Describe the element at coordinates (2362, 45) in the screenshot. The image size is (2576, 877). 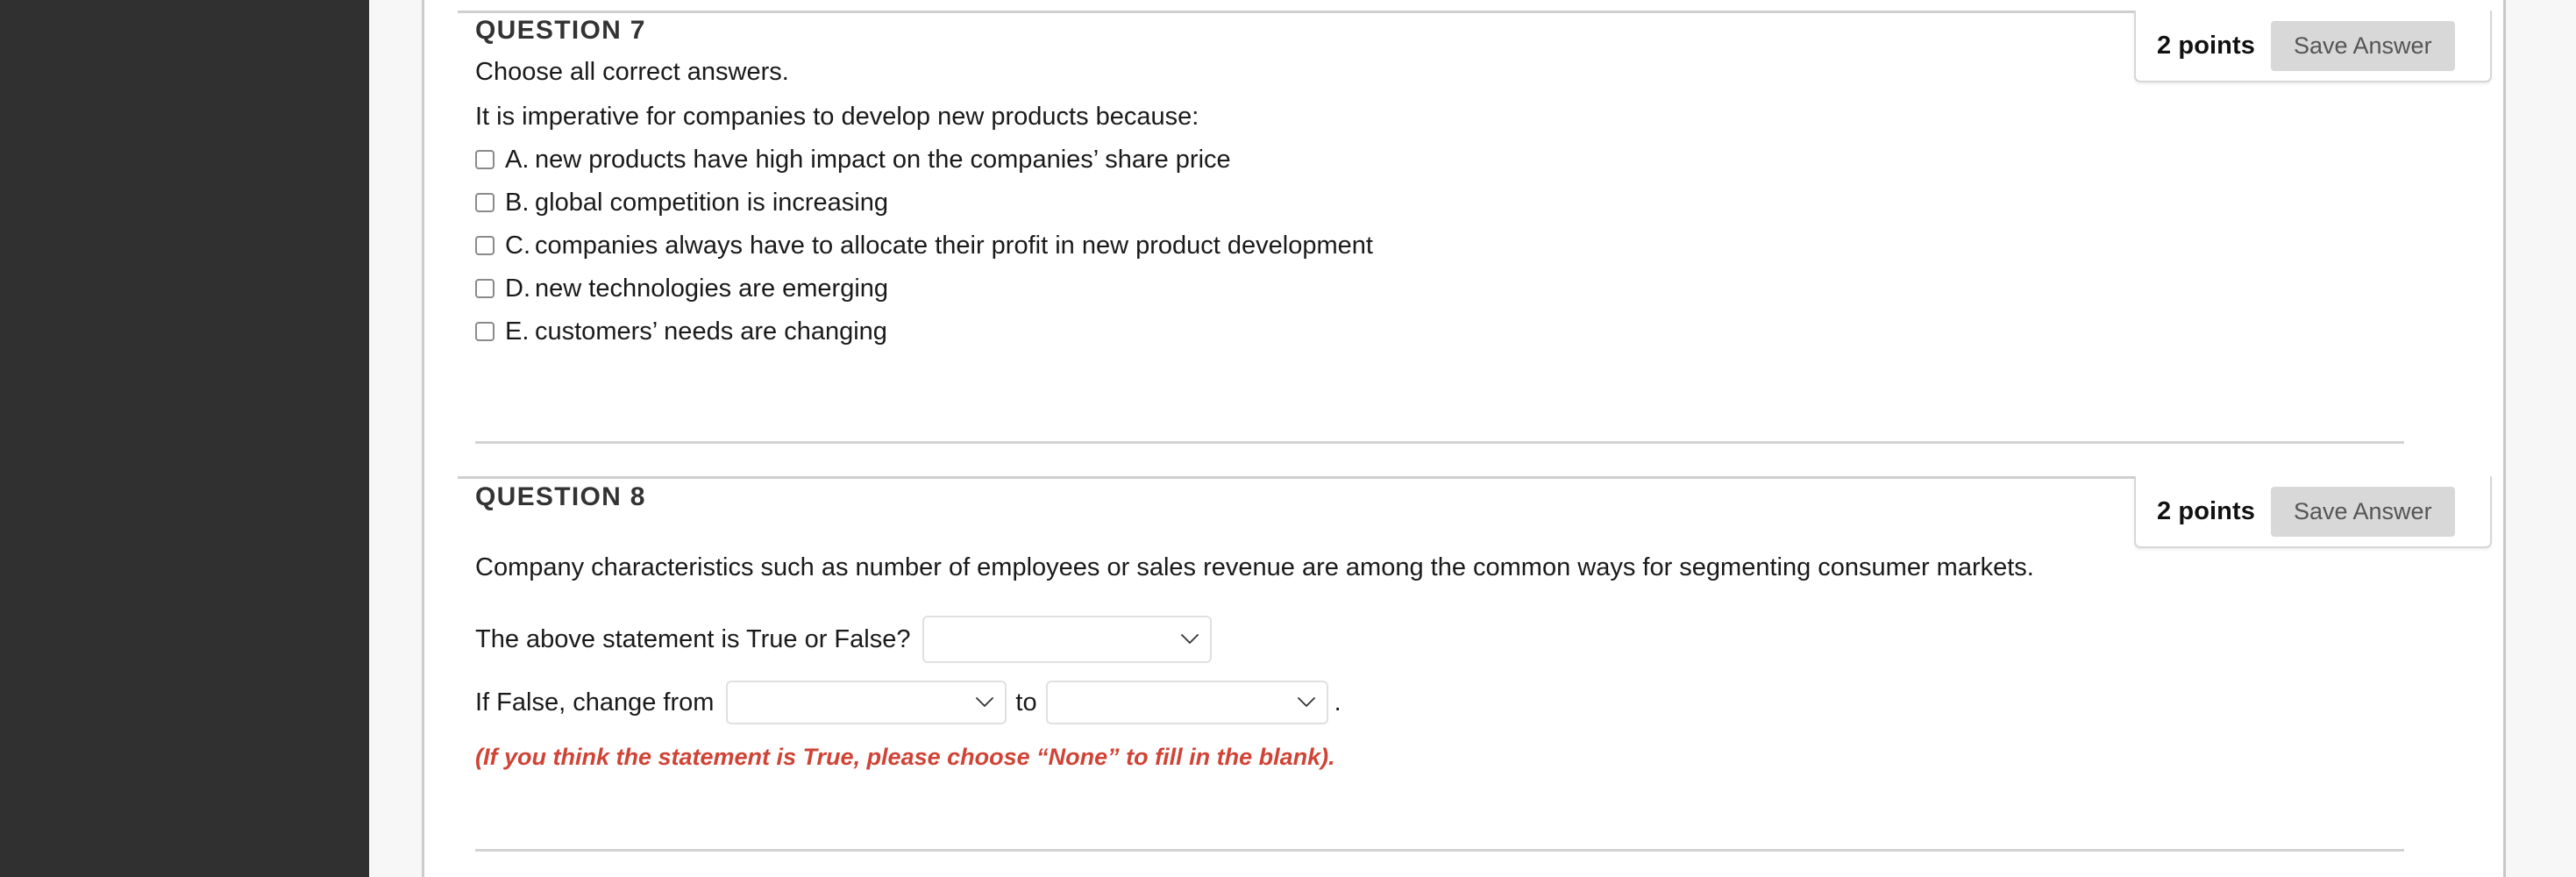
I see `question-7-save-answer-button: Save Answer` at that location.